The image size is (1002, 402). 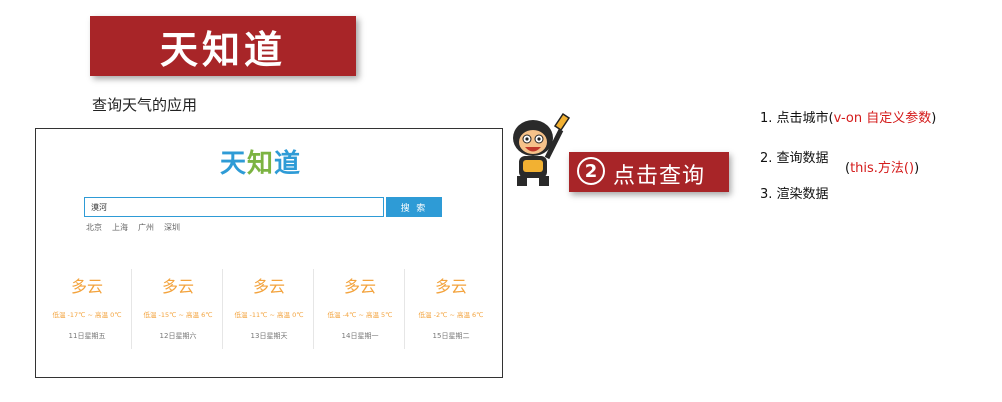 What do you see at coordinates (269, 315) in the screenshot?
I see `temperature-range: 低温 -11℃ ~ 高温 0℃` at bounding box center [269, 315].